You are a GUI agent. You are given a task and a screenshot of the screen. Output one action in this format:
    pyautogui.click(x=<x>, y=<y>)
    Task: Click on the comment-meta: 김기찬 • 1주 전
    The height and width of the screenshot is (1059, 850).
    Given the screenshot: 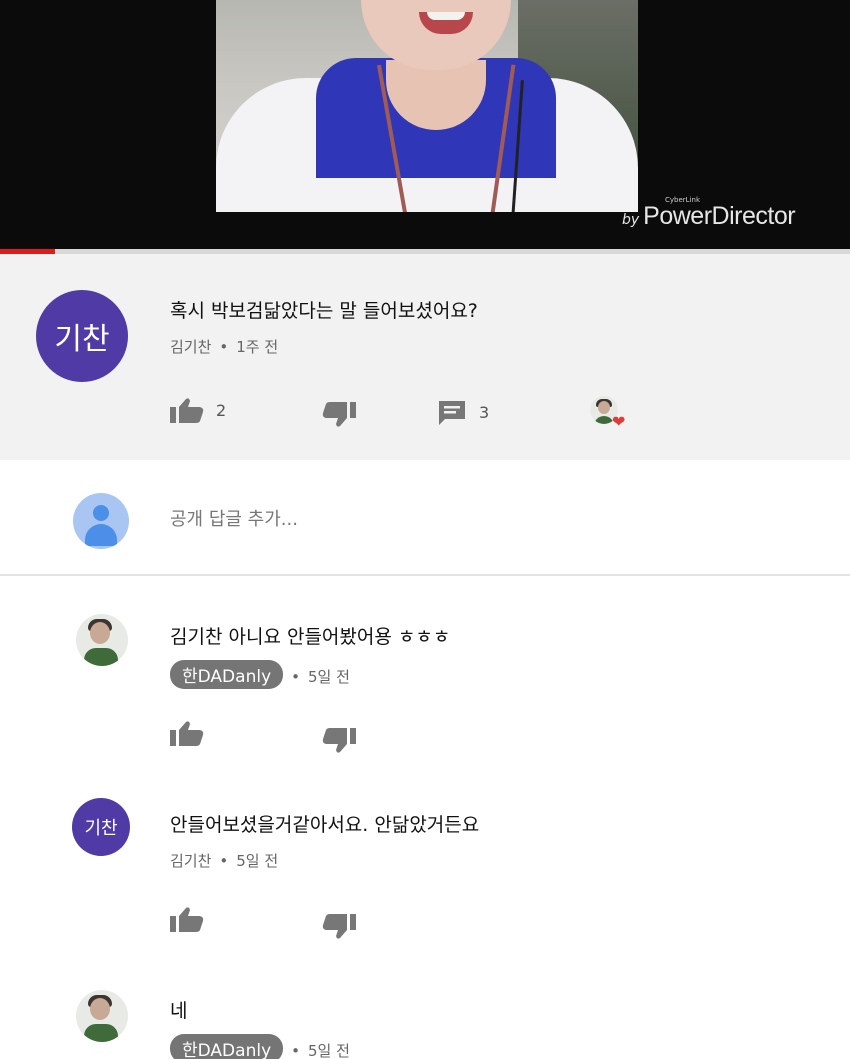 What is the action you would take?
    pyautogui.click(x=224, y=346)
    